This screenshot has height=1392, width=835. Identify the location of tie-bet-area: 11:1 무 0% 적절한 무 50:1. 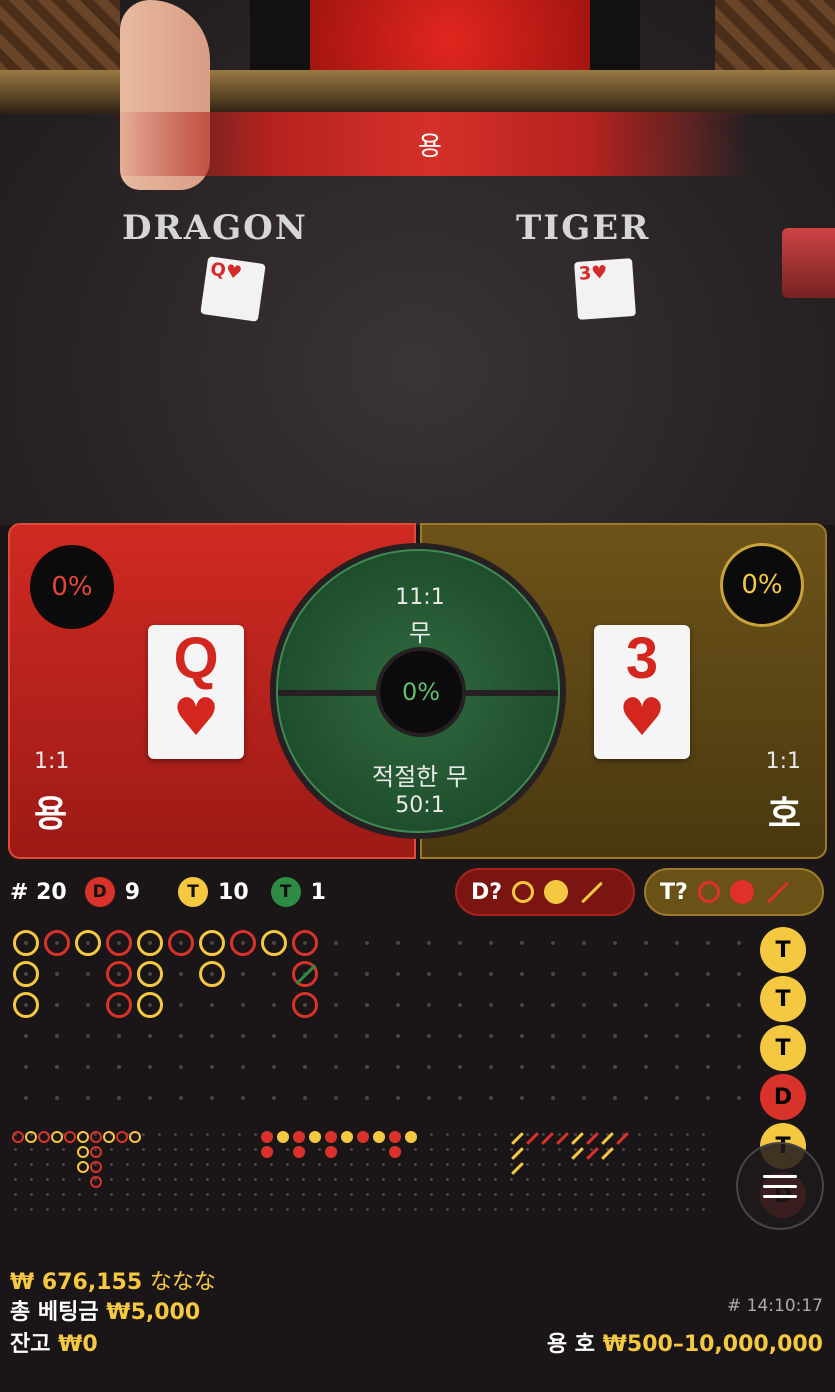
(418, 691).